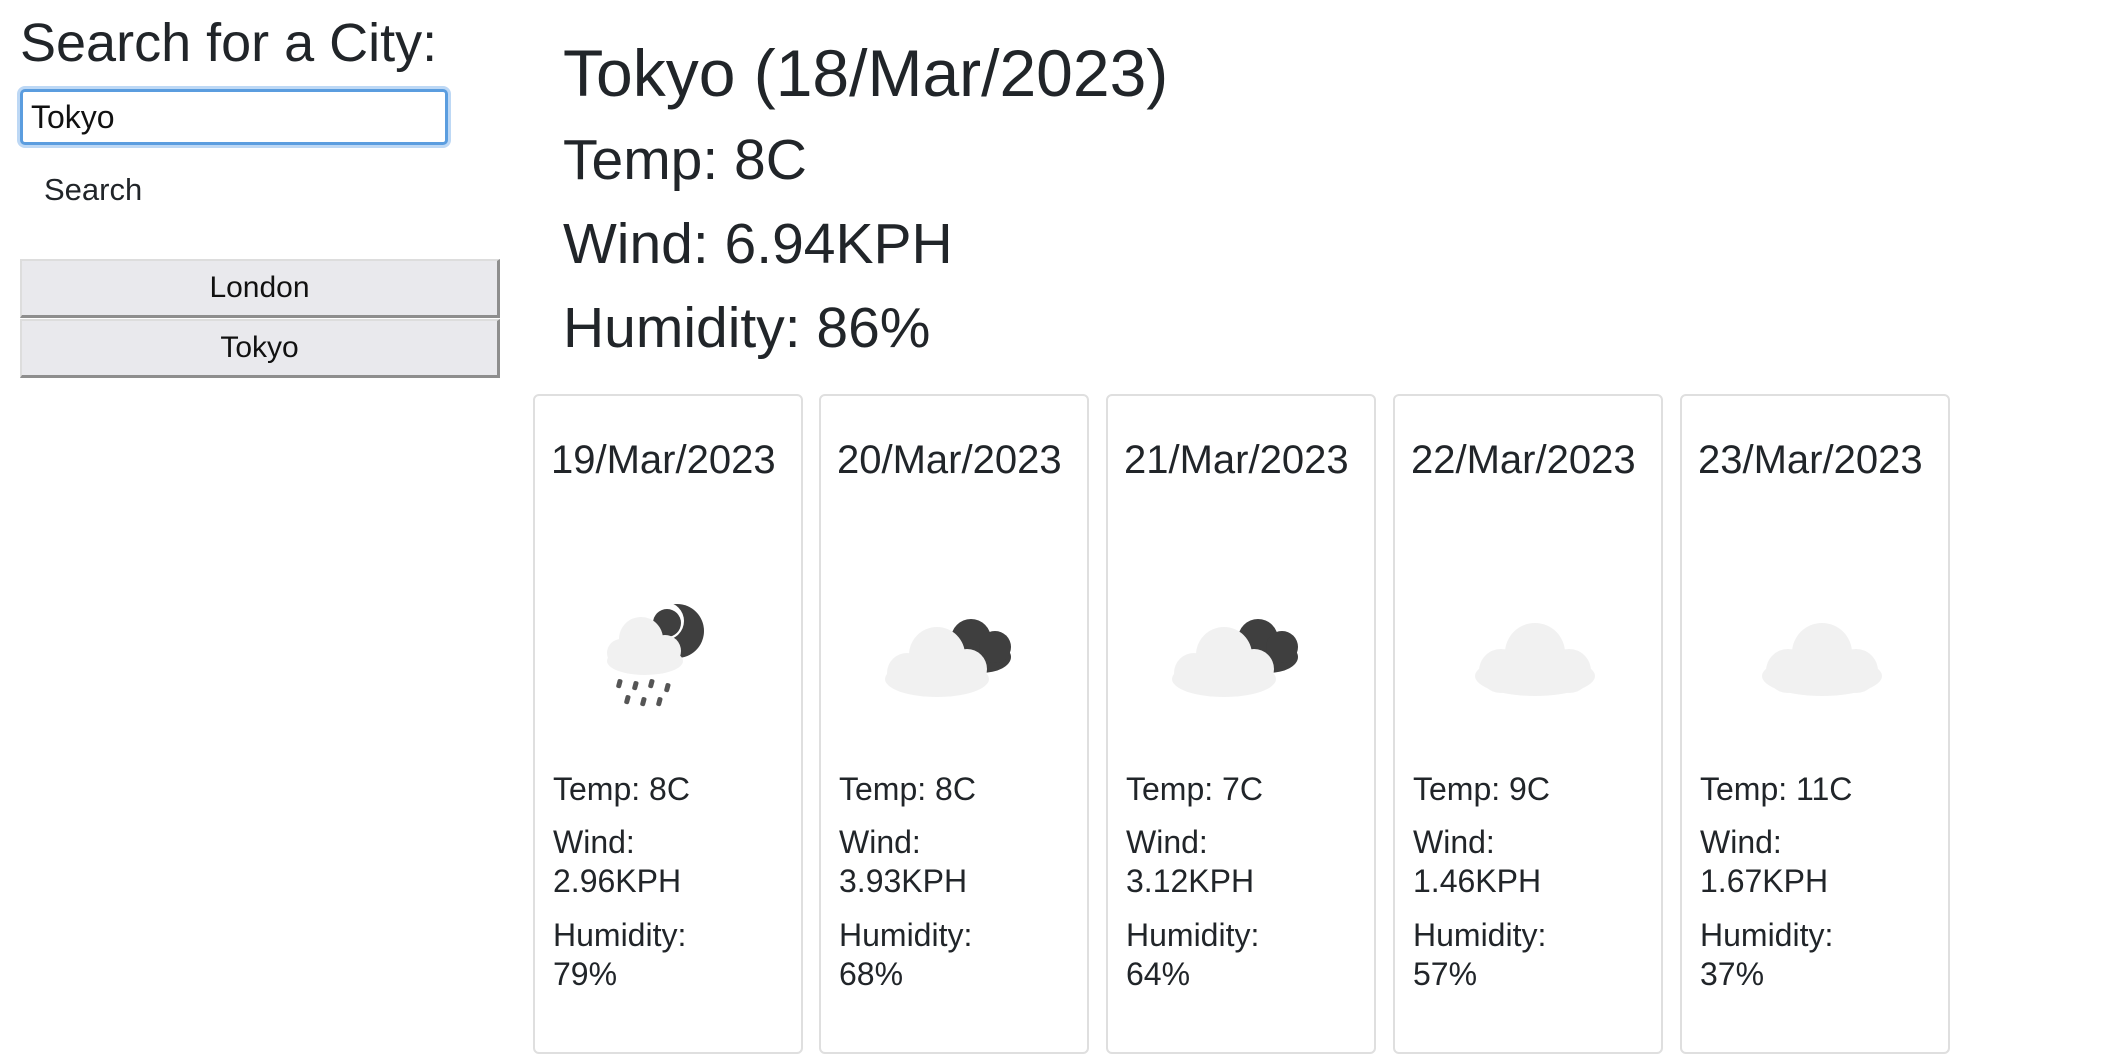  I want to click on history-button-london: London, so click(260, 288).